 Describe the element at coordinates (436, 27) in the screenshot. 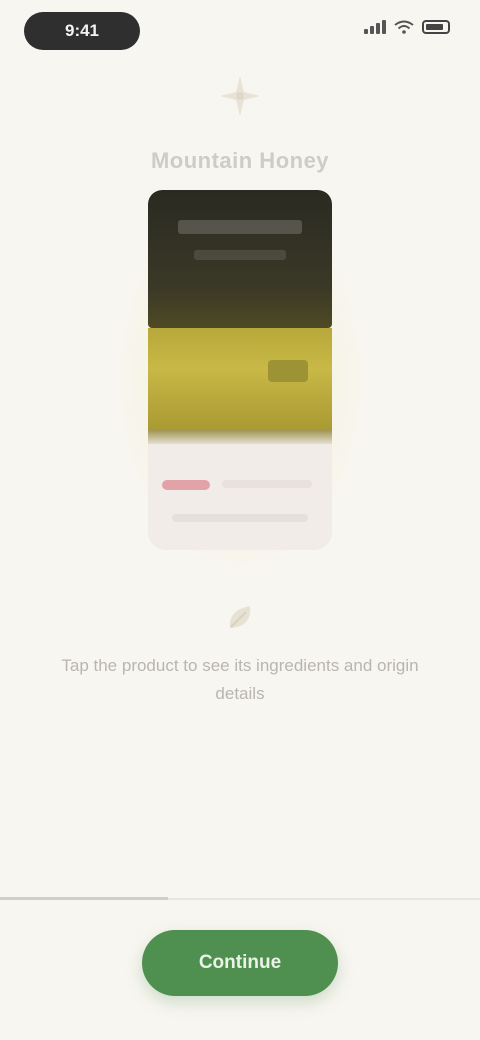

I see `battery-icon` at that location.